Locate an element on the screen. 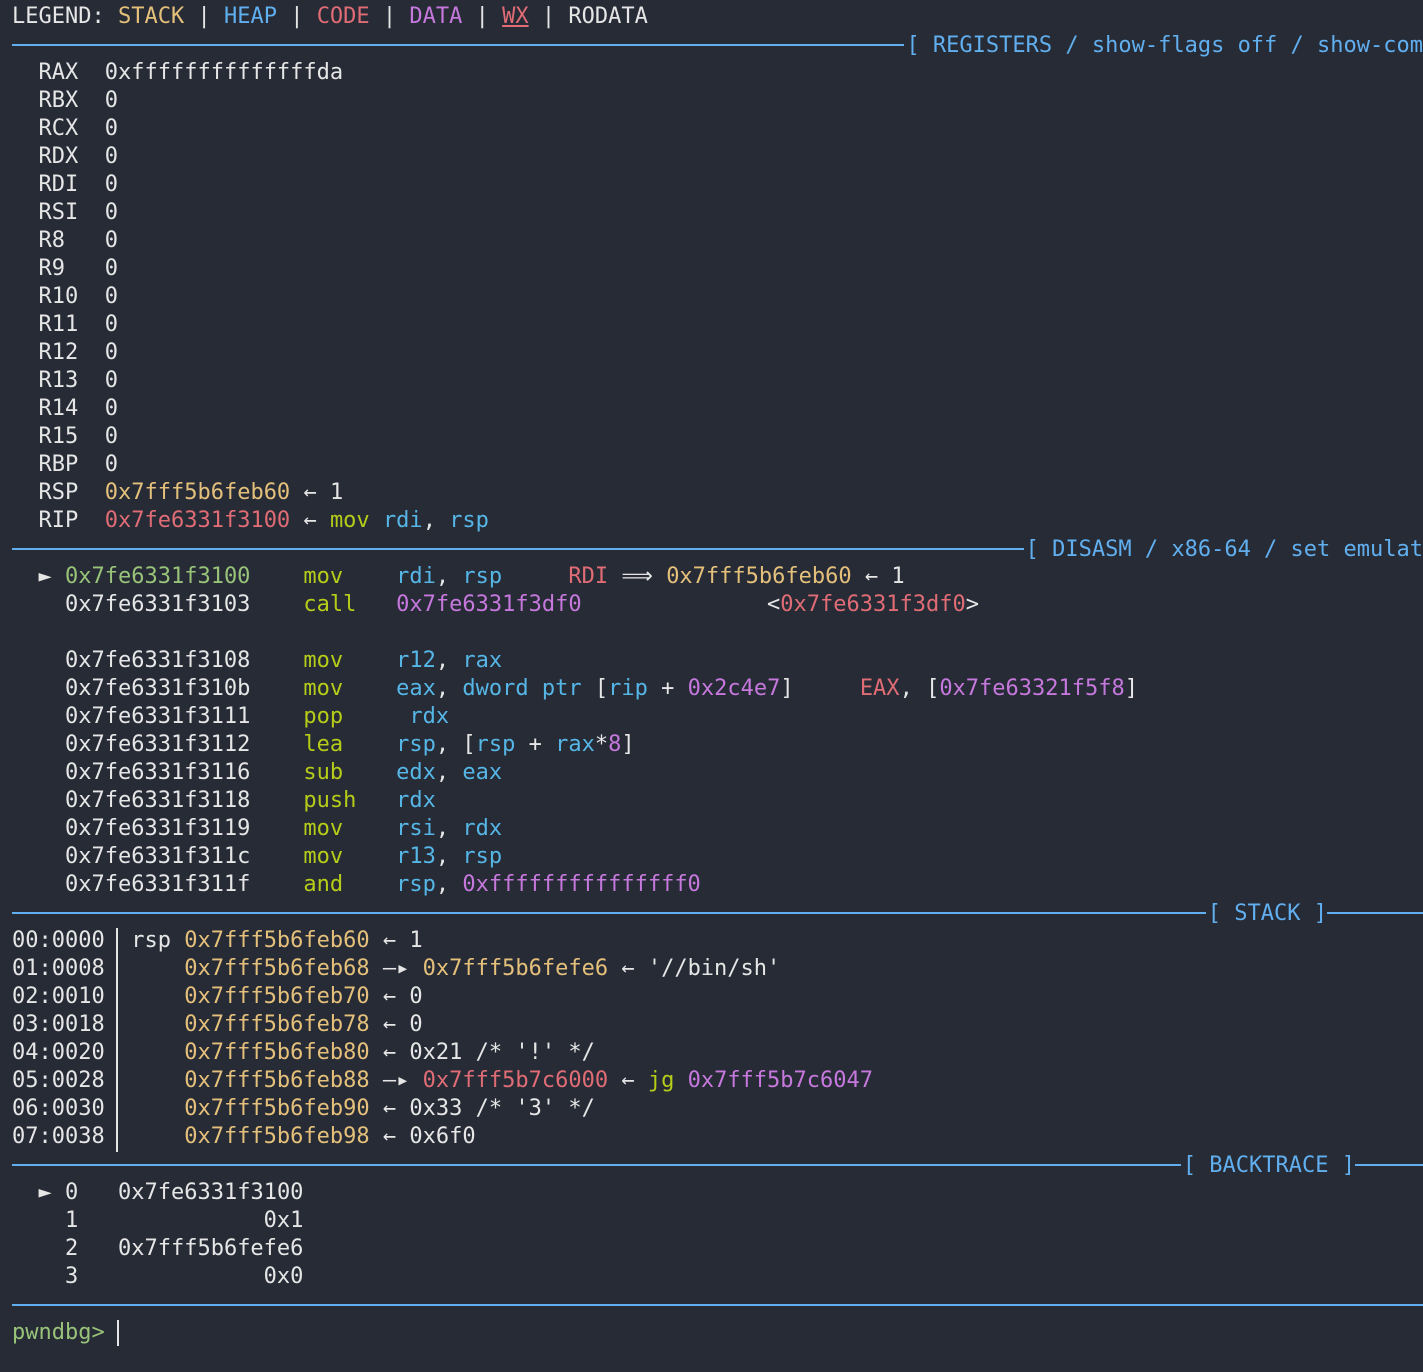  register-row-r15: R15 0 is located at coordinates (78, 436).